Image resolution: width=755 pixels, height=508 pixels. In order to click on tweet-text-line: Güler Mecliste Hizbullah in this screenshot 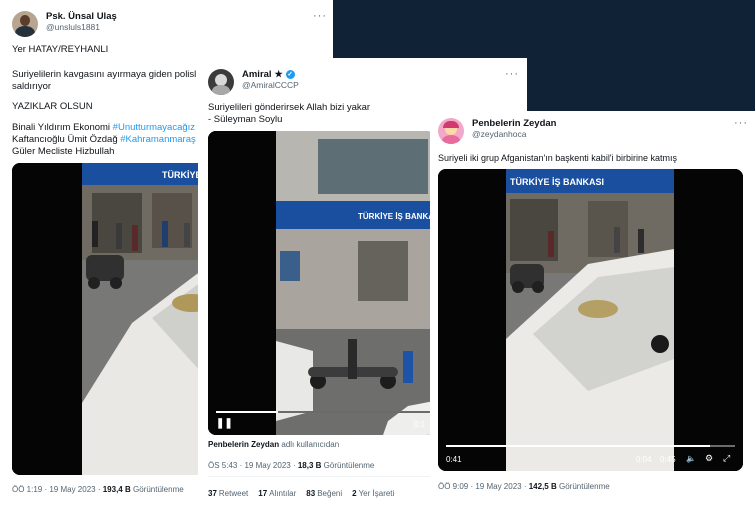, I will do `click(63, 151)`.